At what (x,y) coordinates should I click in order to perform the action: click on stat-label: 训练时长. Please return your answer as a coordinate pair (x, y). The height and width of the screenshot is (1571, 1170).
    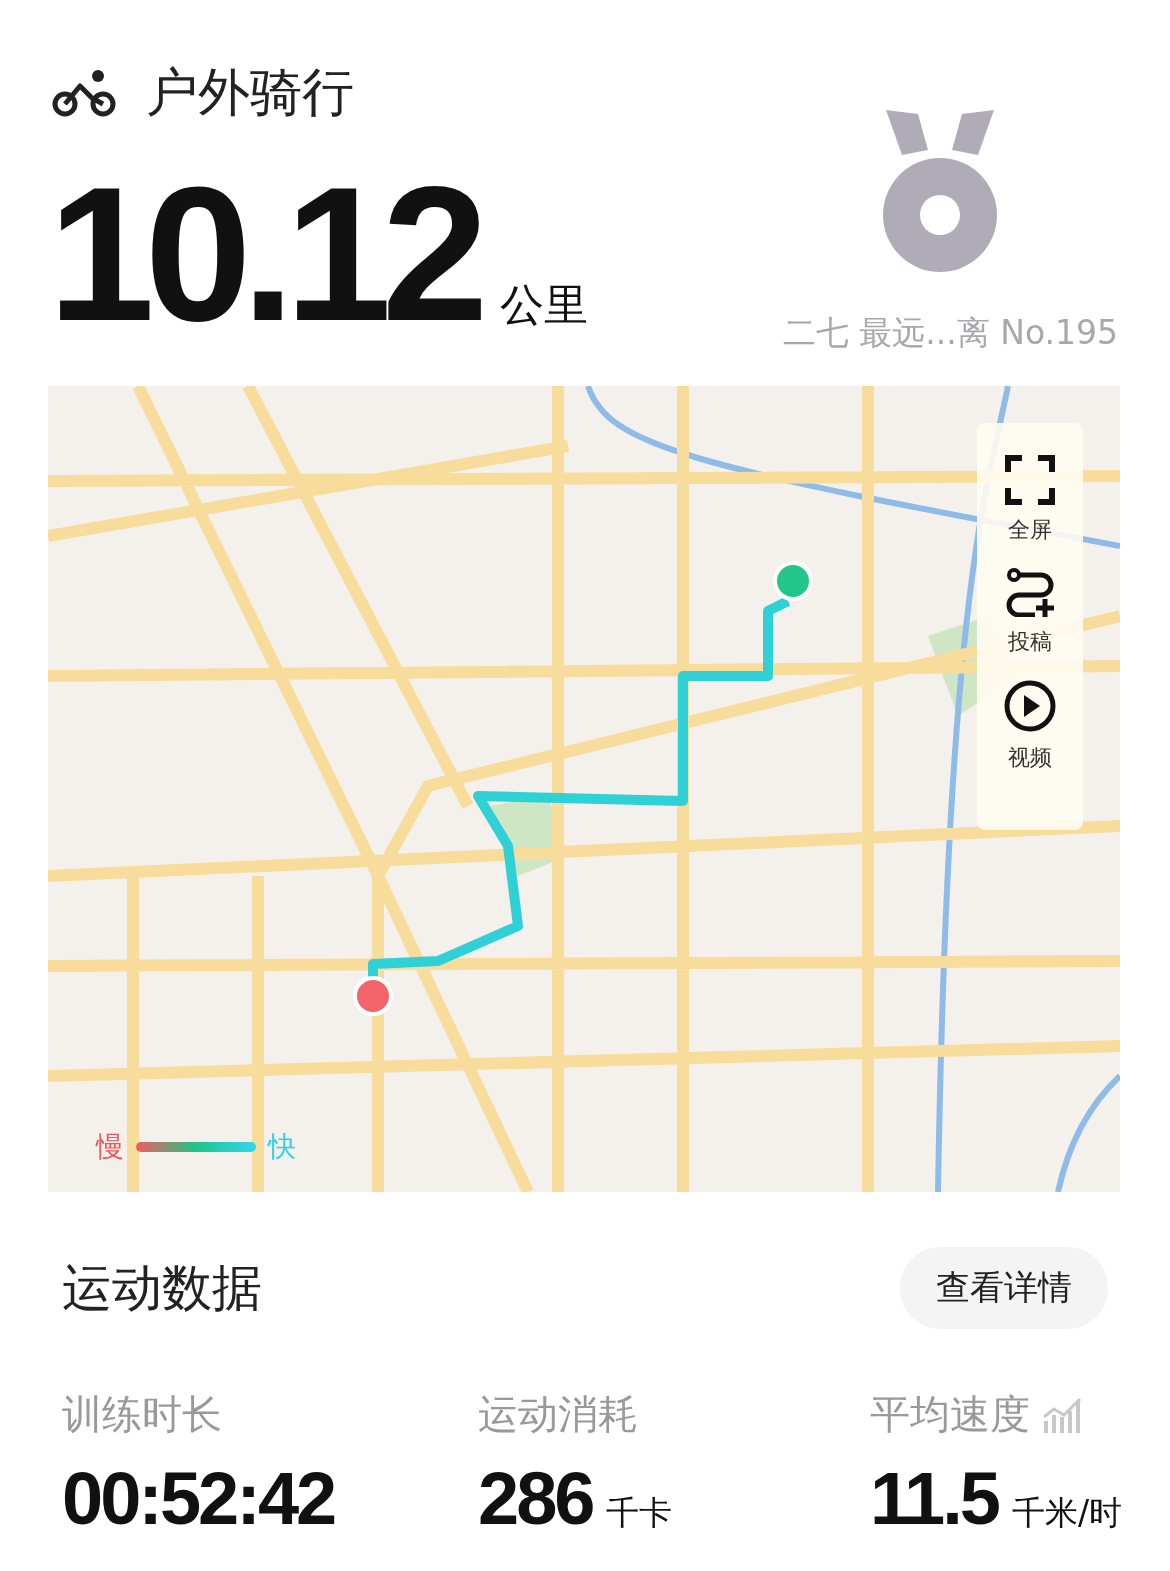
    Looking at the image, I should click on (142, 1414).